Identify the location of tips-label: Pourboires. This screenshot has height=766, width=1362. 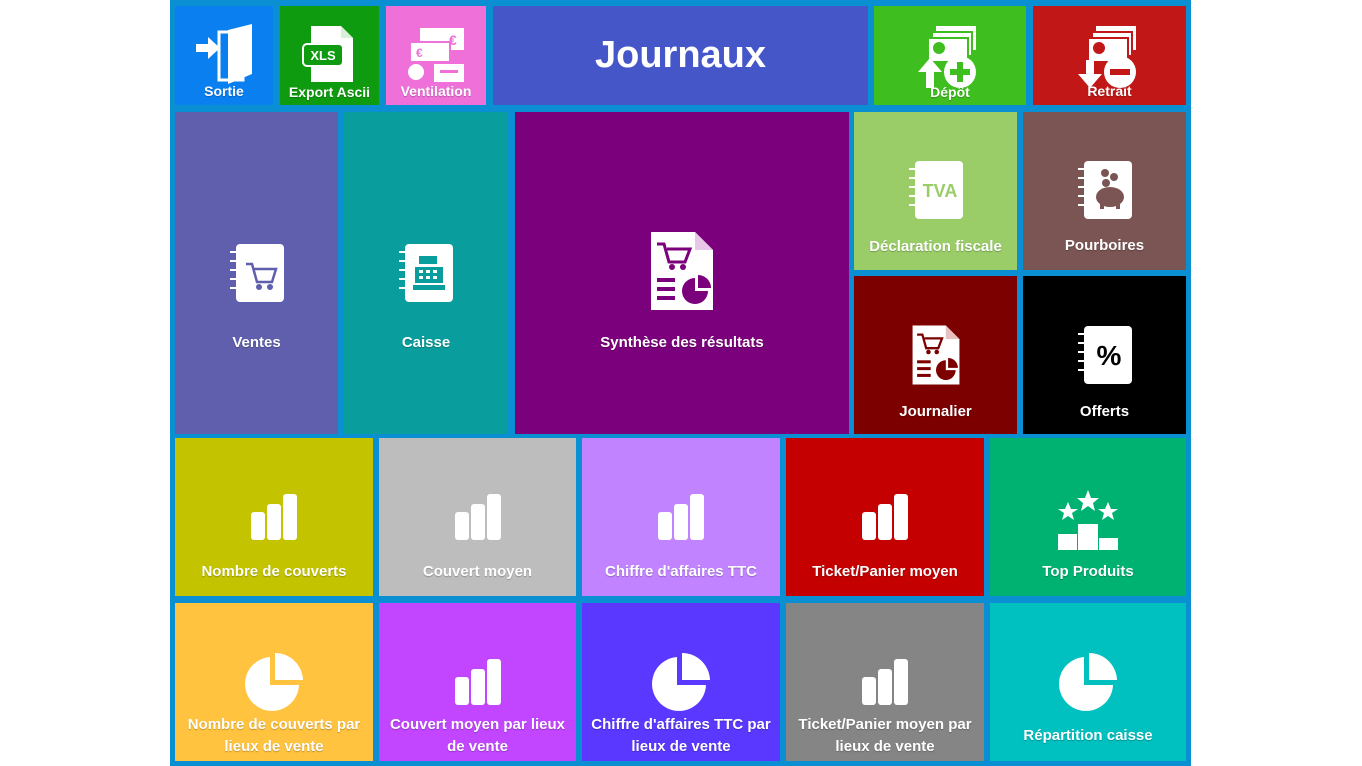
(1104, 245).